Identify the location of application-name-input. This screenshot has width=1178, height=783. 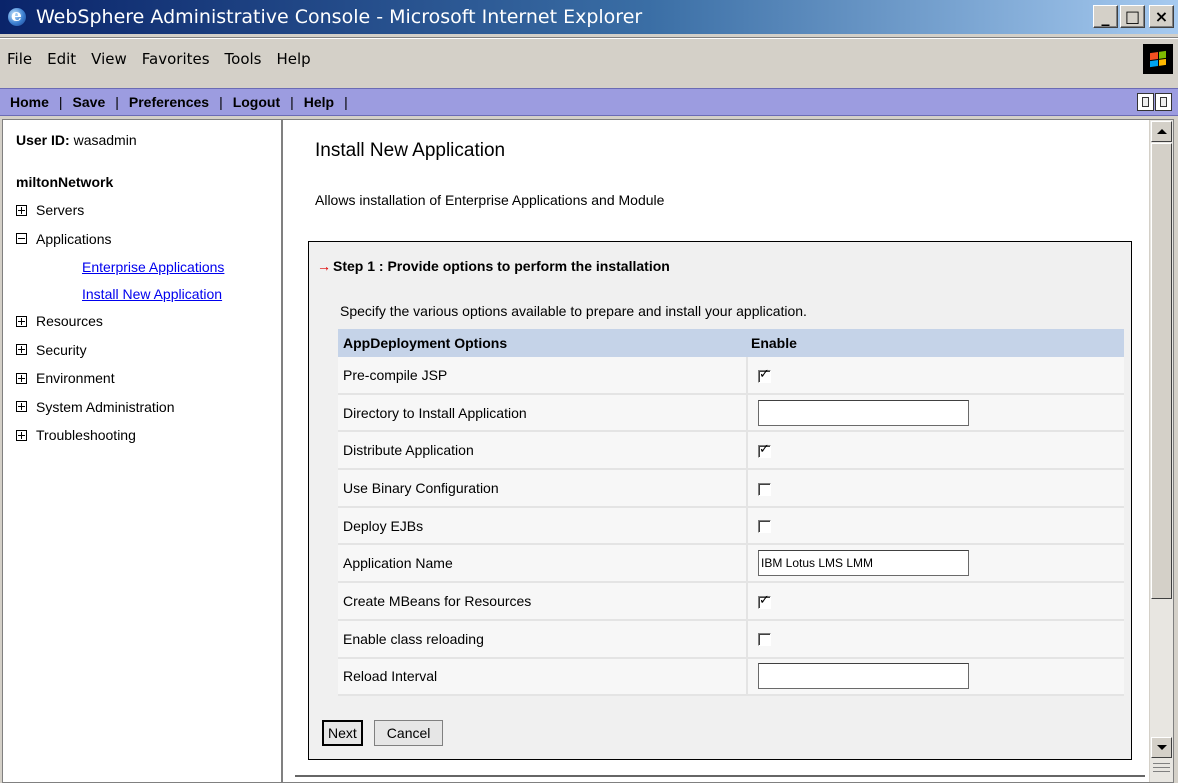
(863, 563).